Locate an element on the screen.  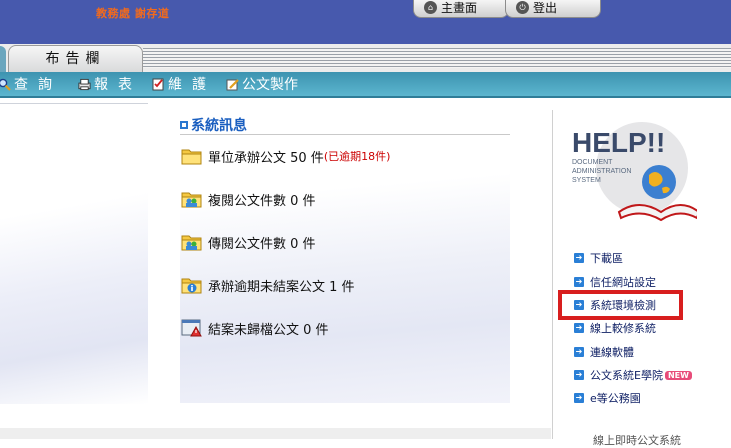
menu-compose-label: 公文製作 is located at coordinates (270, 85).